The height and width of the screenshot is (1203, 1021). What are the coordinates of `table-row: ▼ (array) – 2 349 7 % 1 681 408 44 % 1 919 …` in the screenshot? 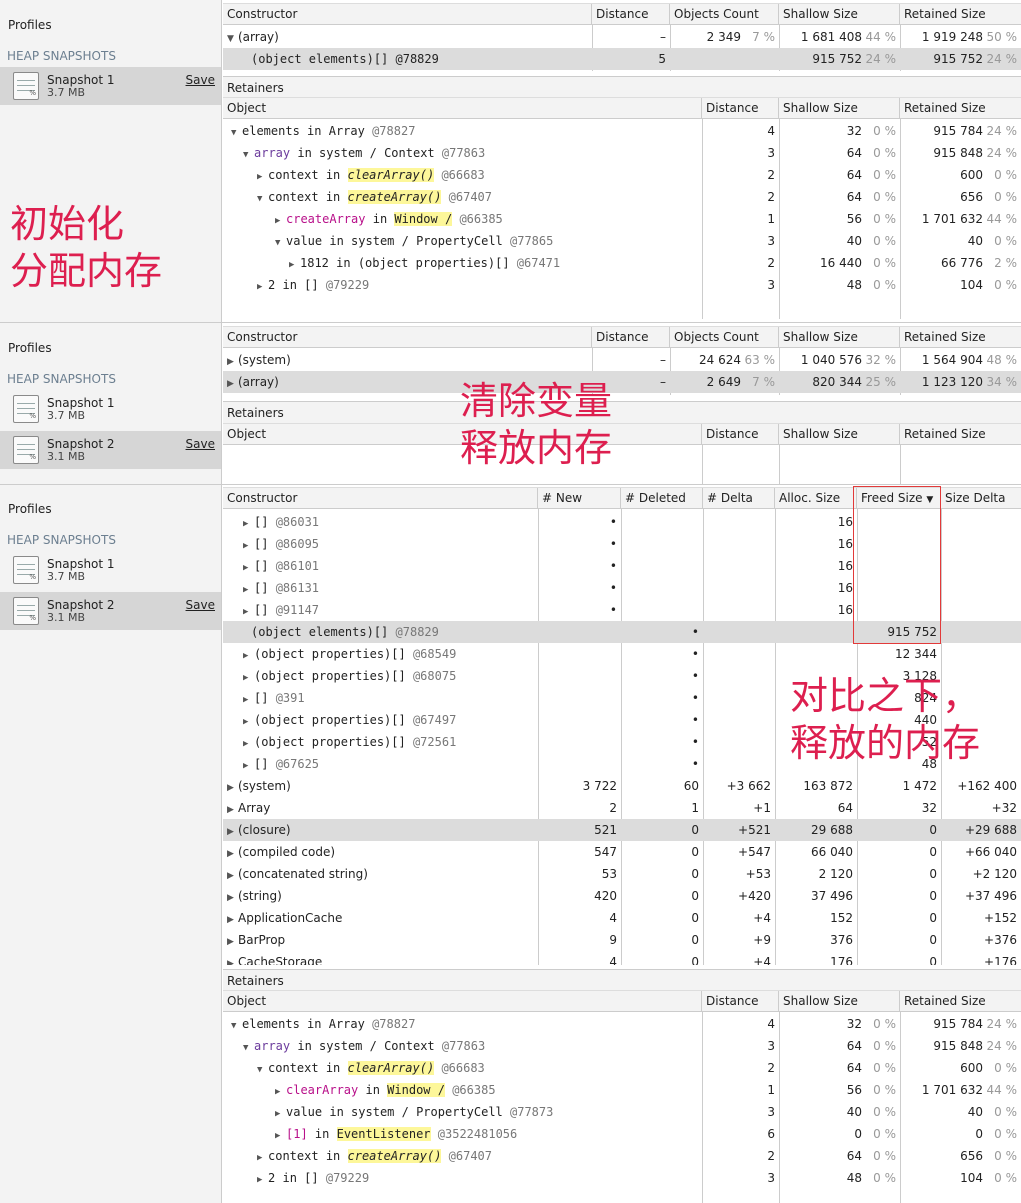 It's located at (622, 37).